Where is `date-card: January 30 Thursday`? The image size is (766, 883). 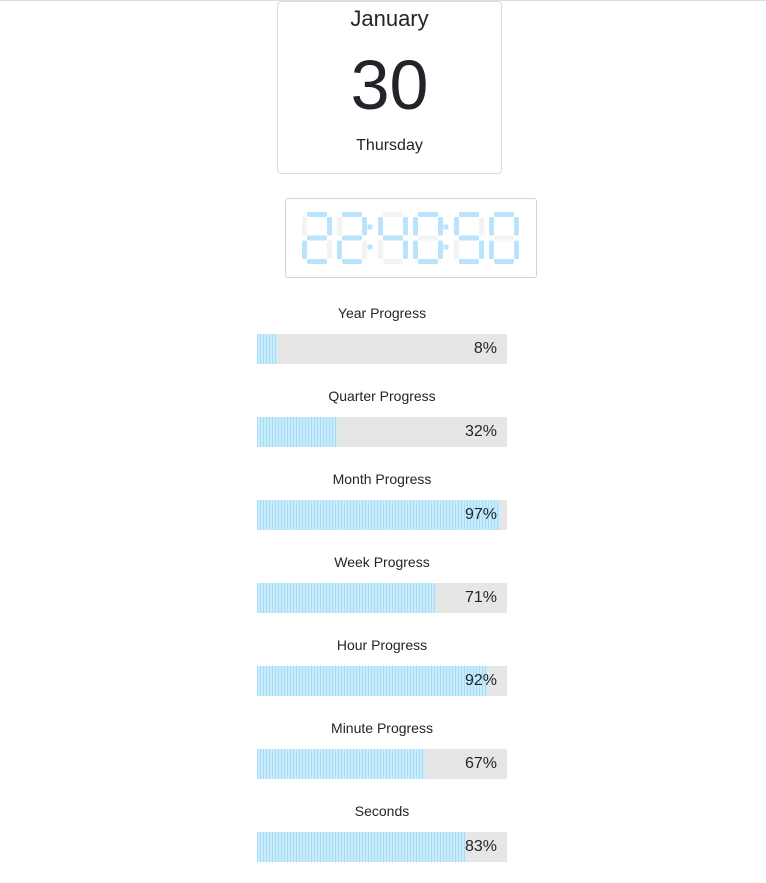
date-card: January 30 Thursday is located at coordinates (389, 87).